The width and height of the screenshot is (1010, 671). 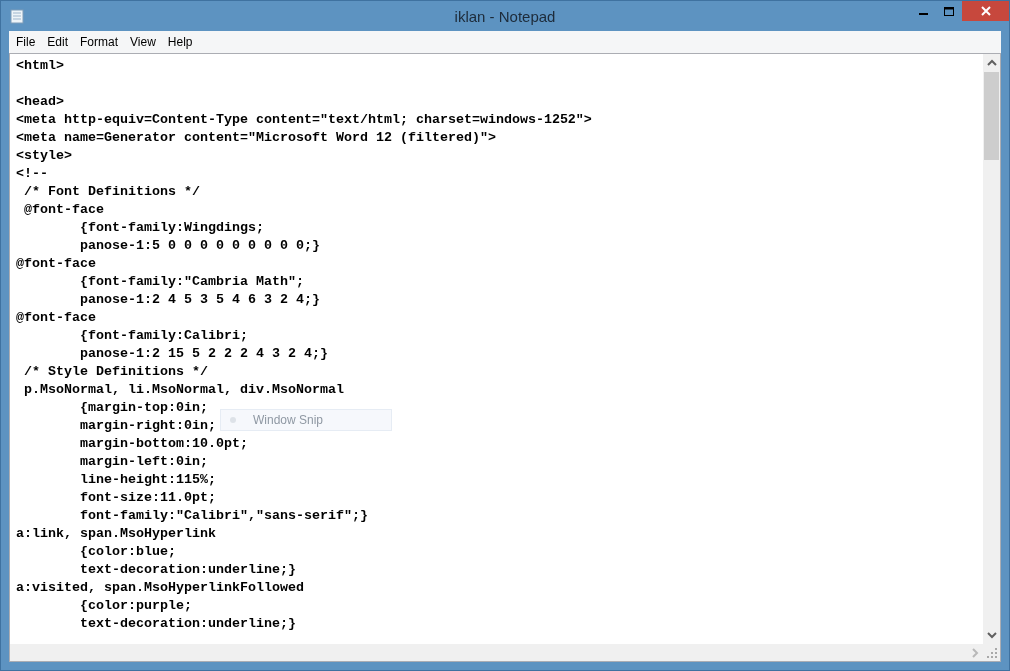 What do you see at coordinates (111, 192) in the screenshot?
I see `code-line: /* Font Definitions */` at bounding box center [111, 192].